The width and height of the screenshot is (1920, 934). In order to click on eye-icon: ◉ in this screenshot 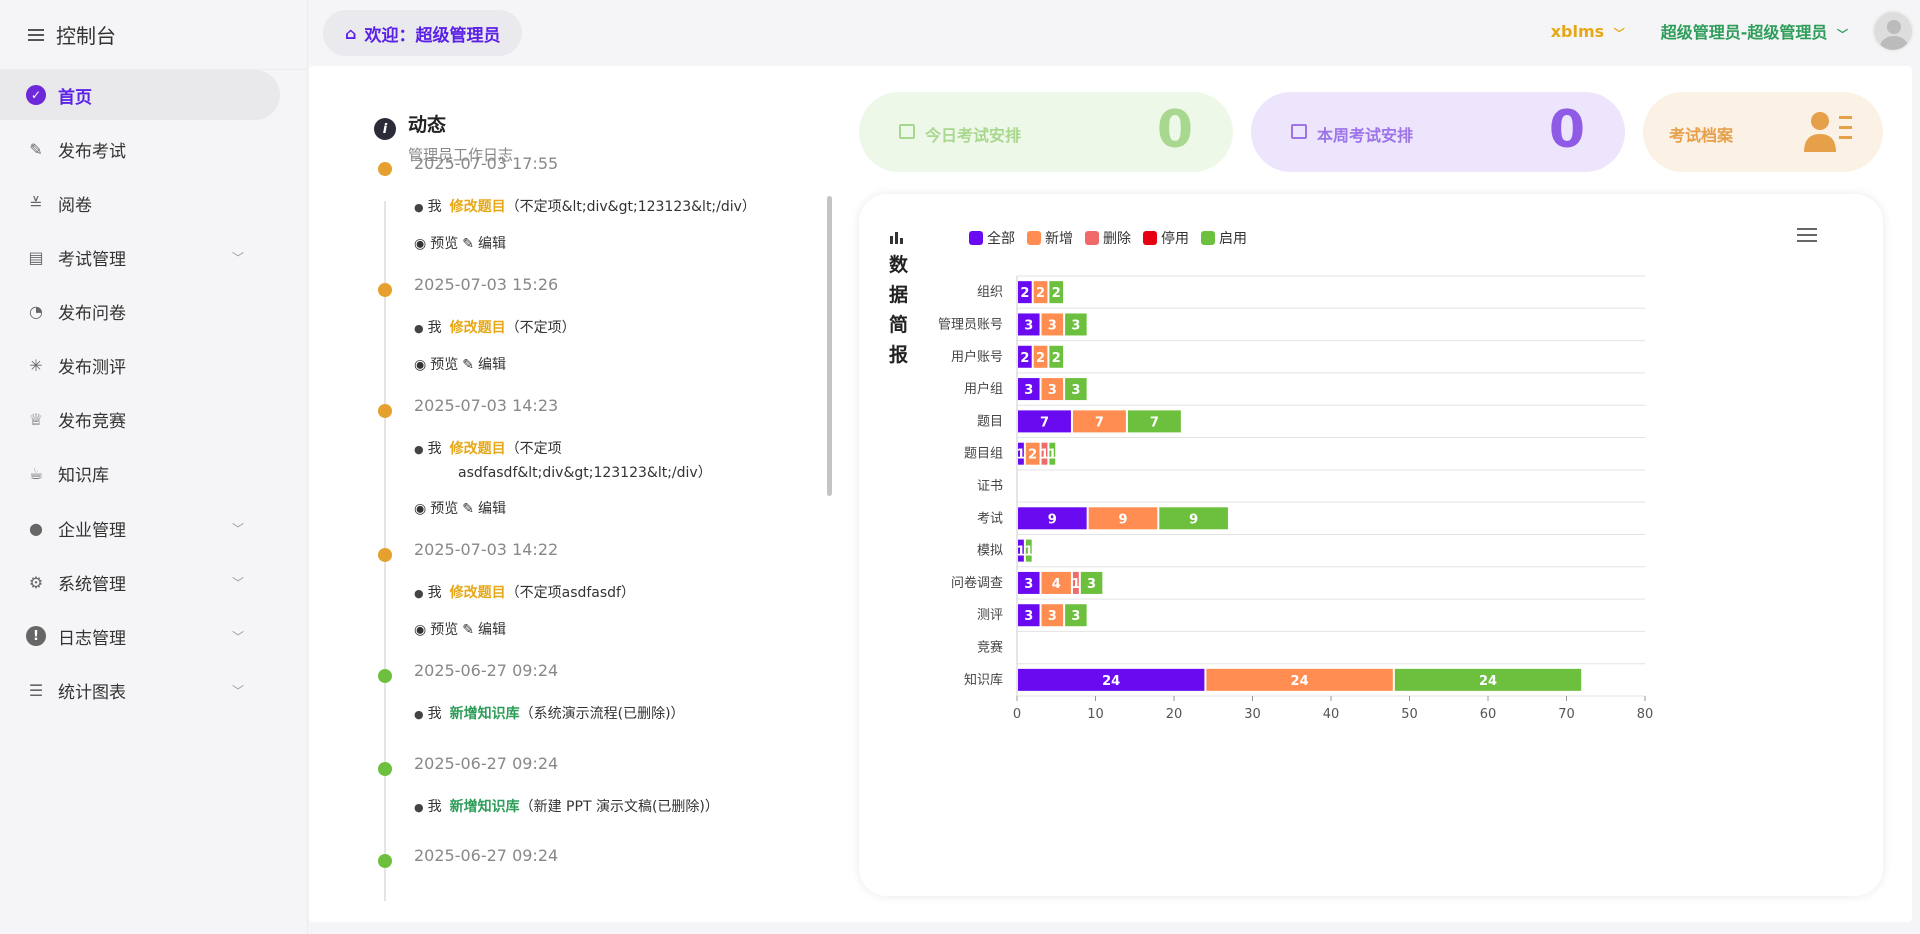, I will do `click(420, 509)`.